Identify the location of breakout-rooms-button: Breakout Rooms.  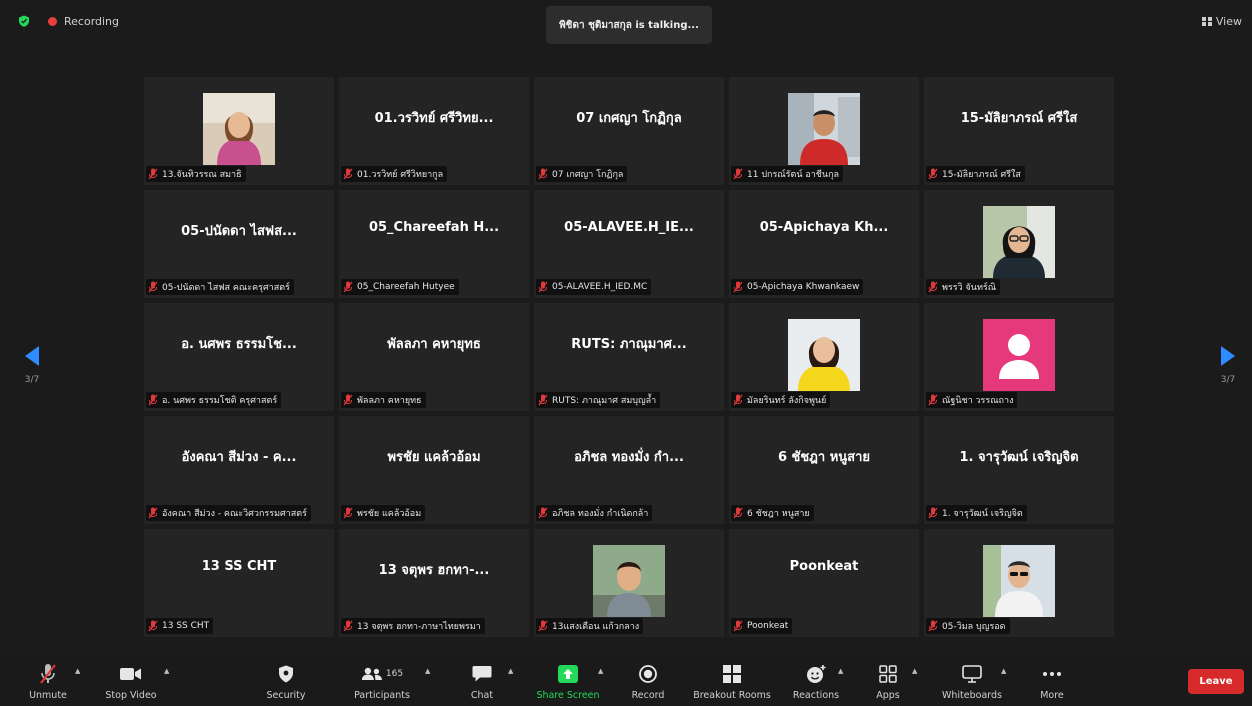
(732, 679).